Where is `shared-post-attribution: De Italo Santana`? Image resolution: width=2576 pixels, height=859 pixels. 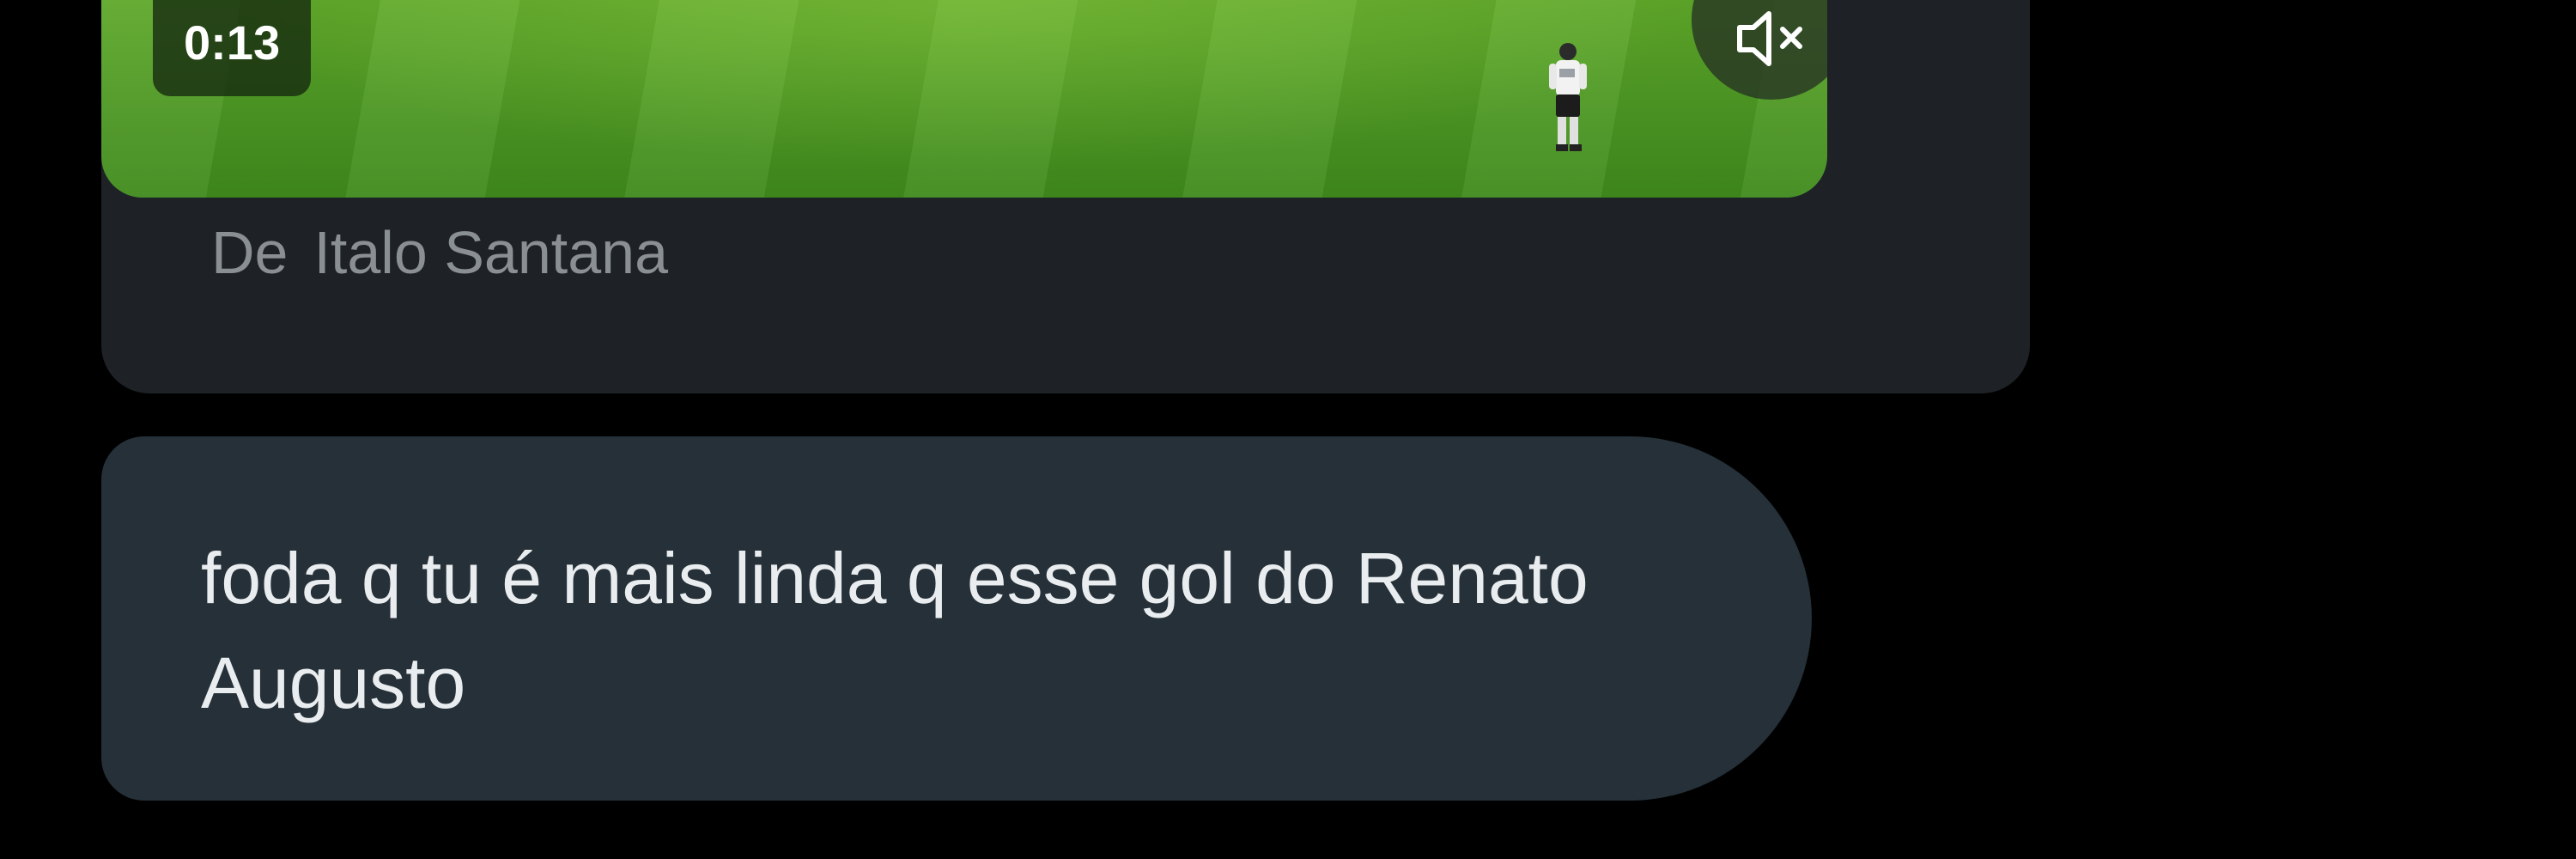 shared-post-attribution: De Italo Santana is located at coordinates (440, 253).